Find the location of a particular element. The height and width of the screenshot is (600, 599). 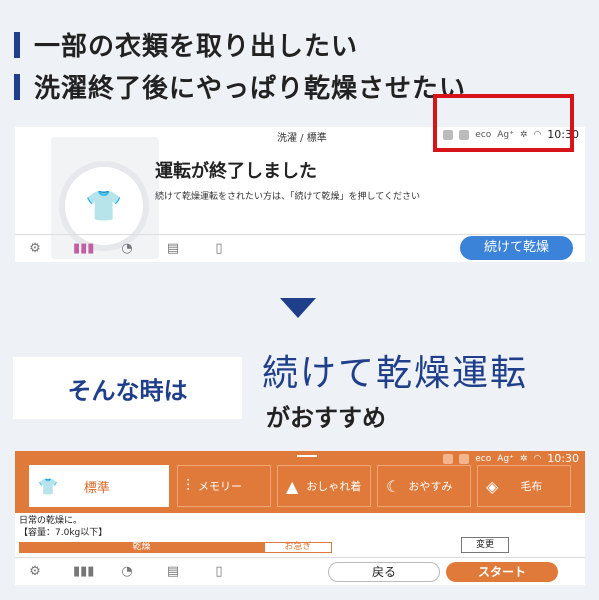

eco-icon: eco is located at coordinates (483, 458).